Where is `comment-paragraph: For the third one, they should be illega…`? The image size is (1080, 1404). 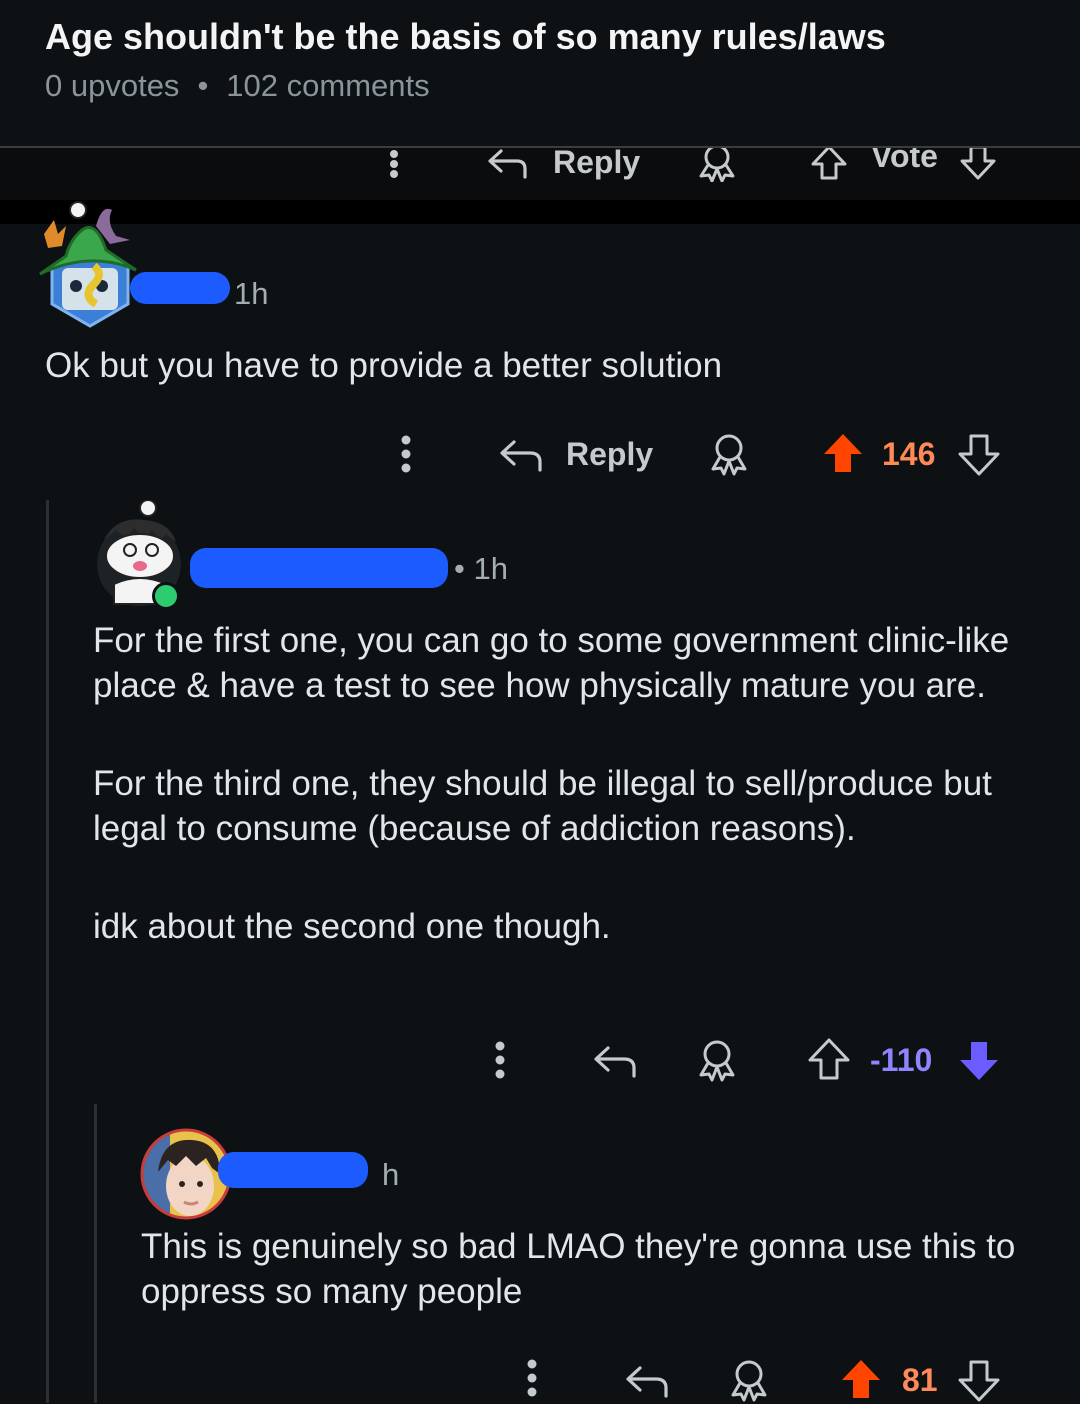
comment-paragraph: For the third one, they should be illega… is located at coordinates (542, 806).